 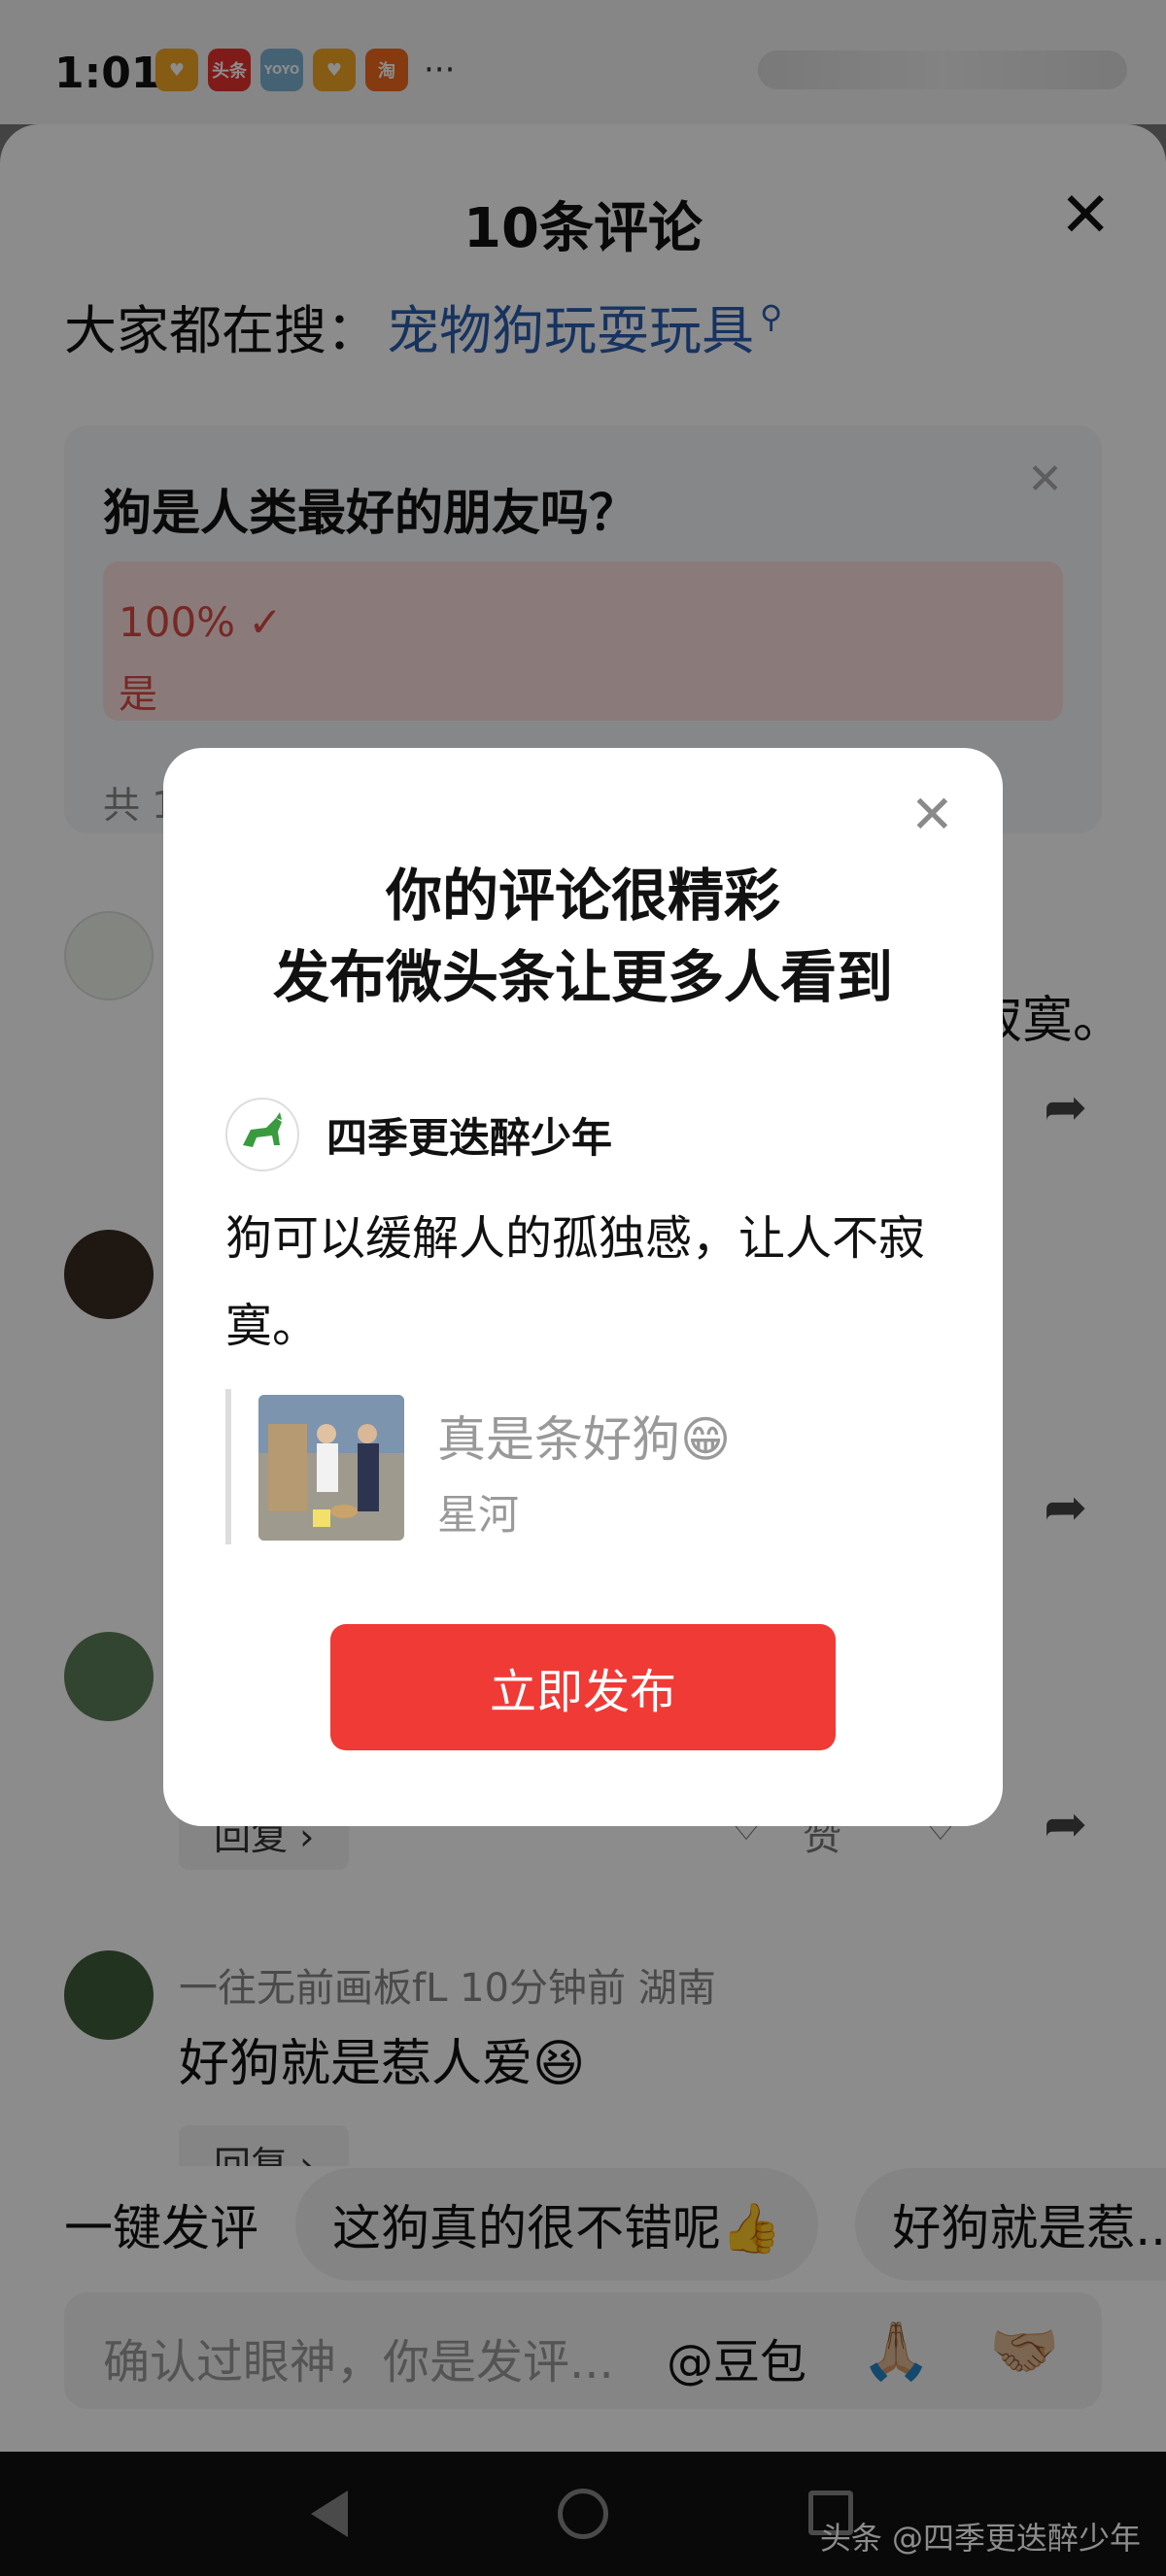 What do you see at coordinates (582, 977) in the screenshot?
I see `dialog-title-line2: 发布微头条让更多人看到` at bounding box center [582, 977].